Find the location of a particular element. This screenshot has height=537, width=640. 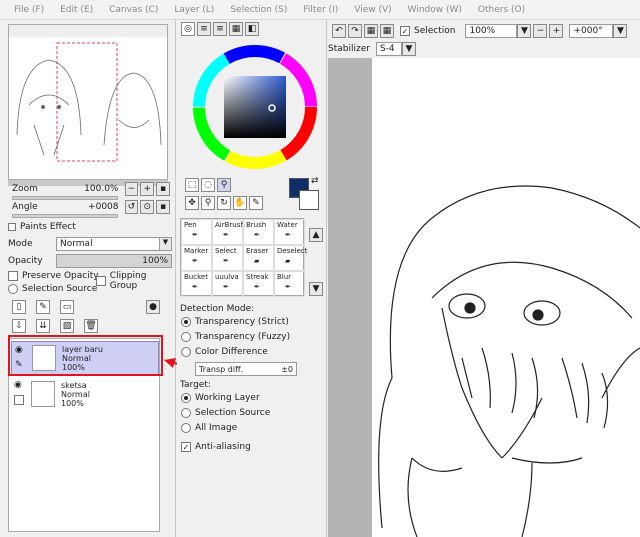

menu-view: View (V) is located at coordinates (372, 10).